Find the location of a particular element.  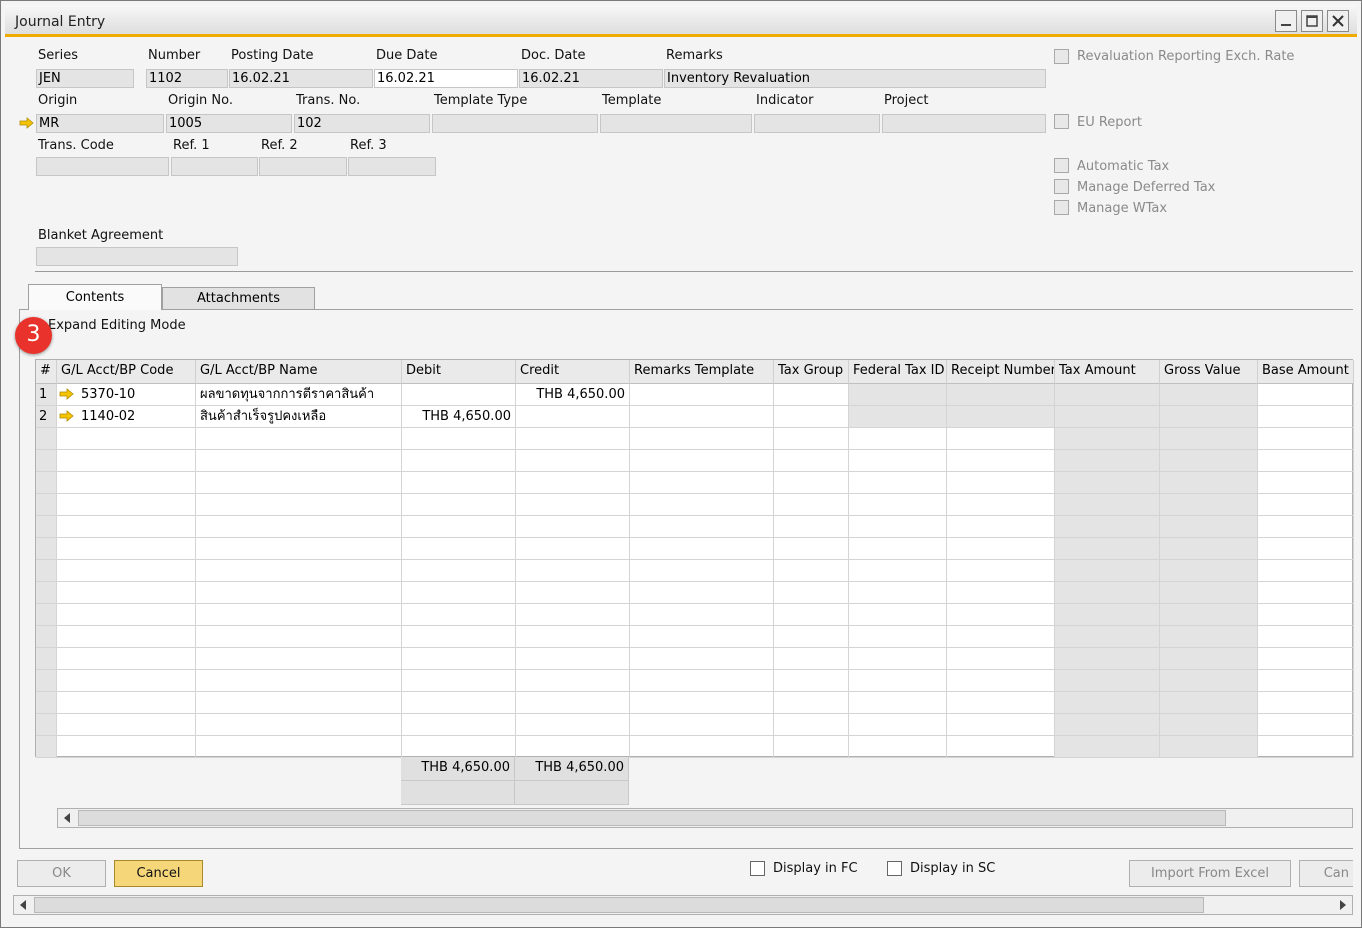

manage-wtax-checkbox is located at coordinates (1061, 207).